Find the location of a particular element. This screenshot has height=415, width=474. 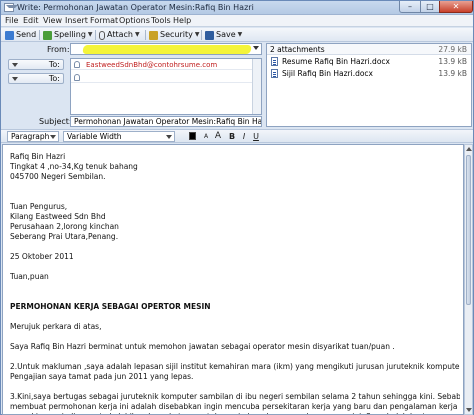

font-select: Variable Width is located at coordinates (119, 136).